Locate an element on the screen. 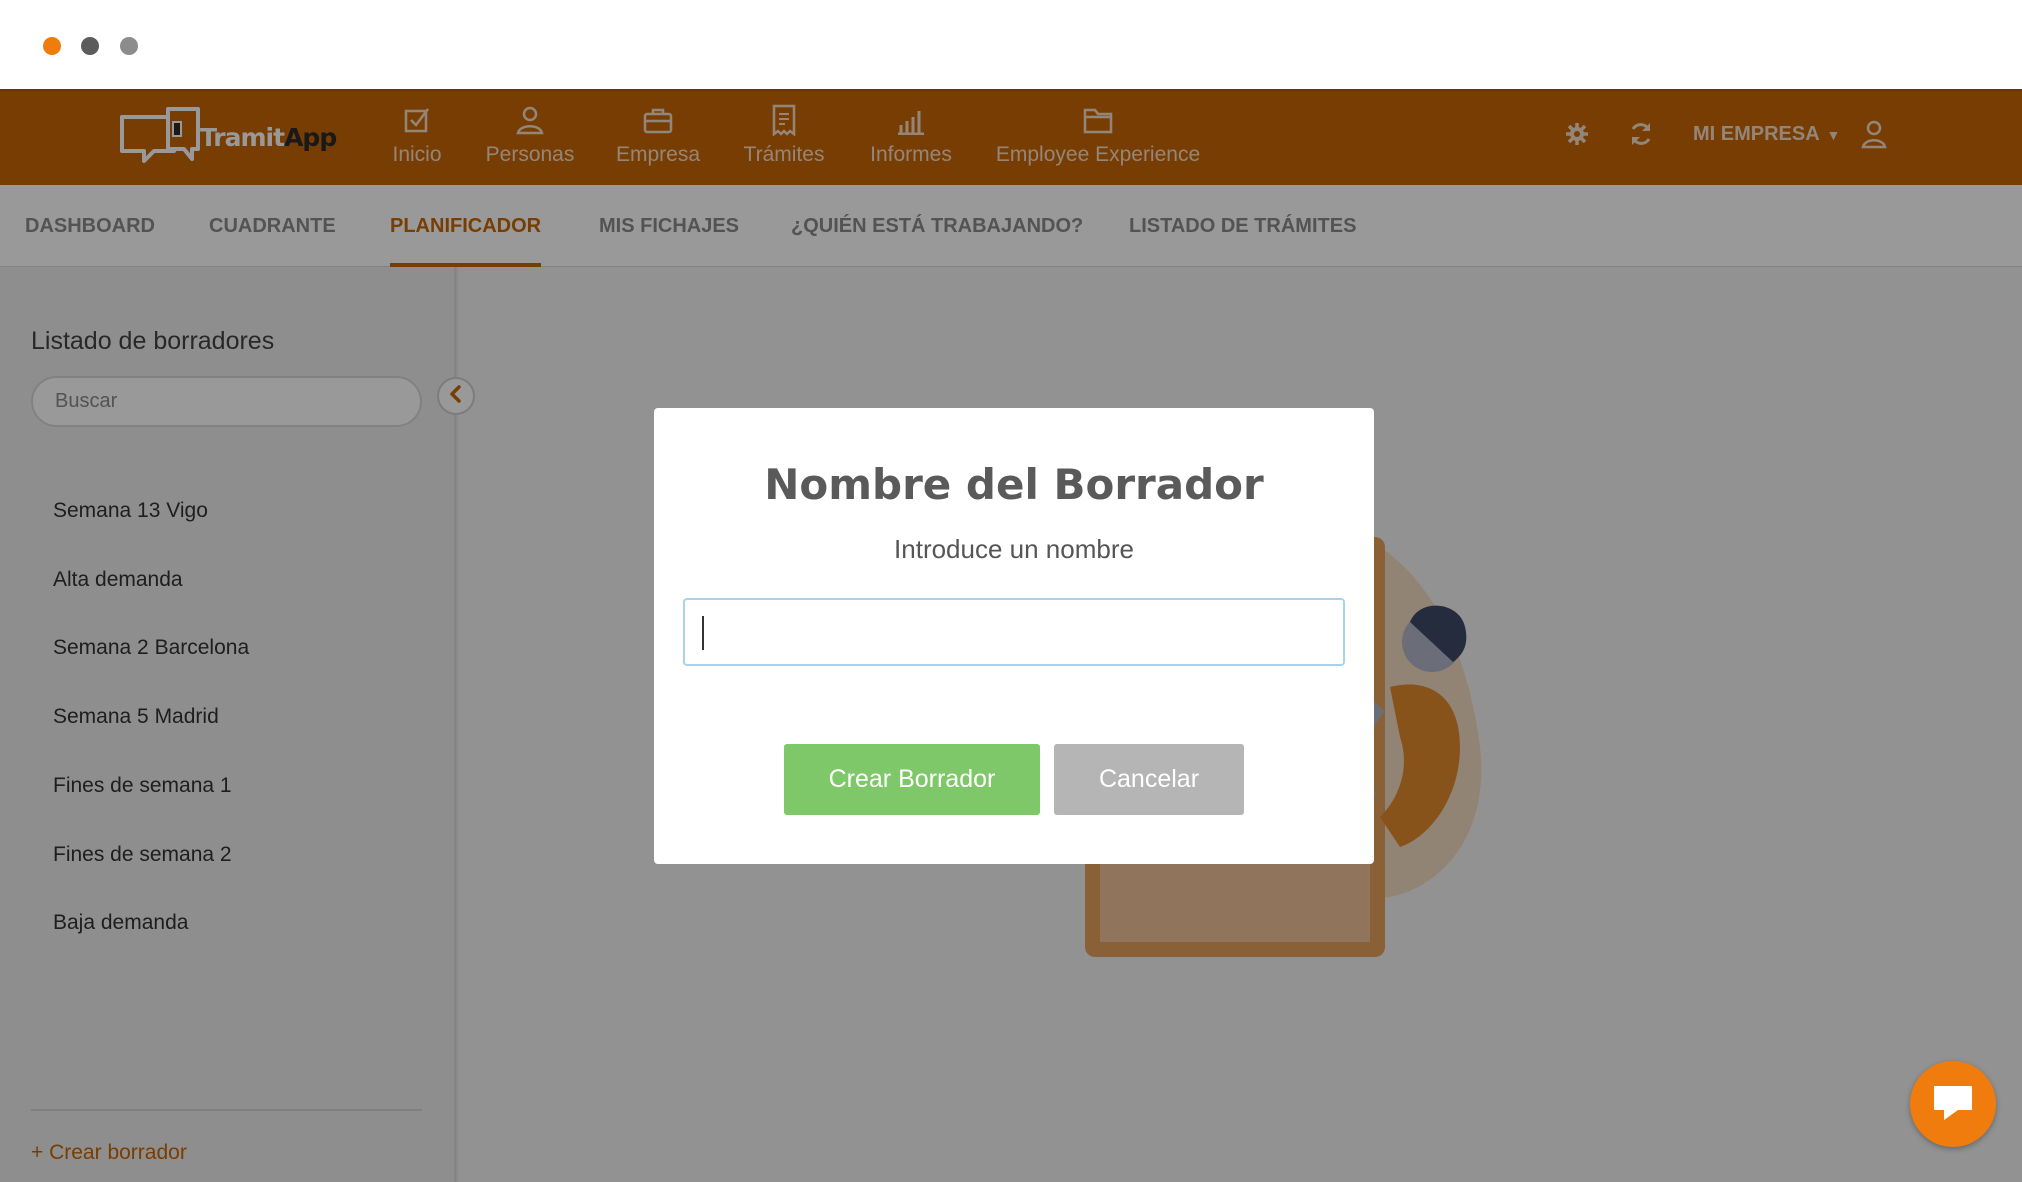  window-minimize-dot is located at coordinates (90, 46).